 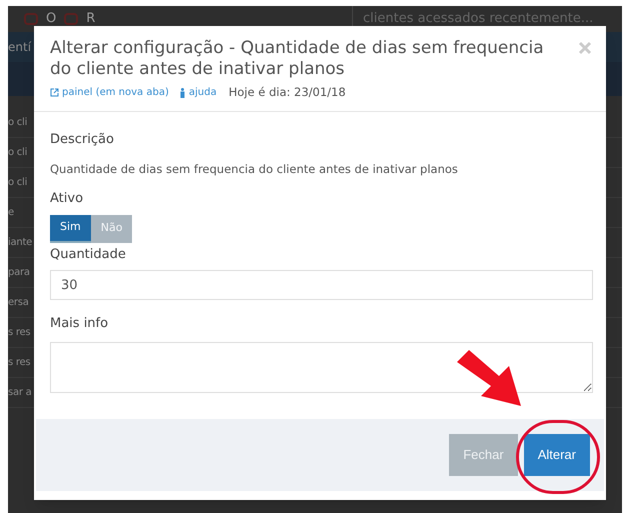 What do you see at coordinates (585, 48) in the screenshot?
I see `close-icon` at bounding box center [585, 48].